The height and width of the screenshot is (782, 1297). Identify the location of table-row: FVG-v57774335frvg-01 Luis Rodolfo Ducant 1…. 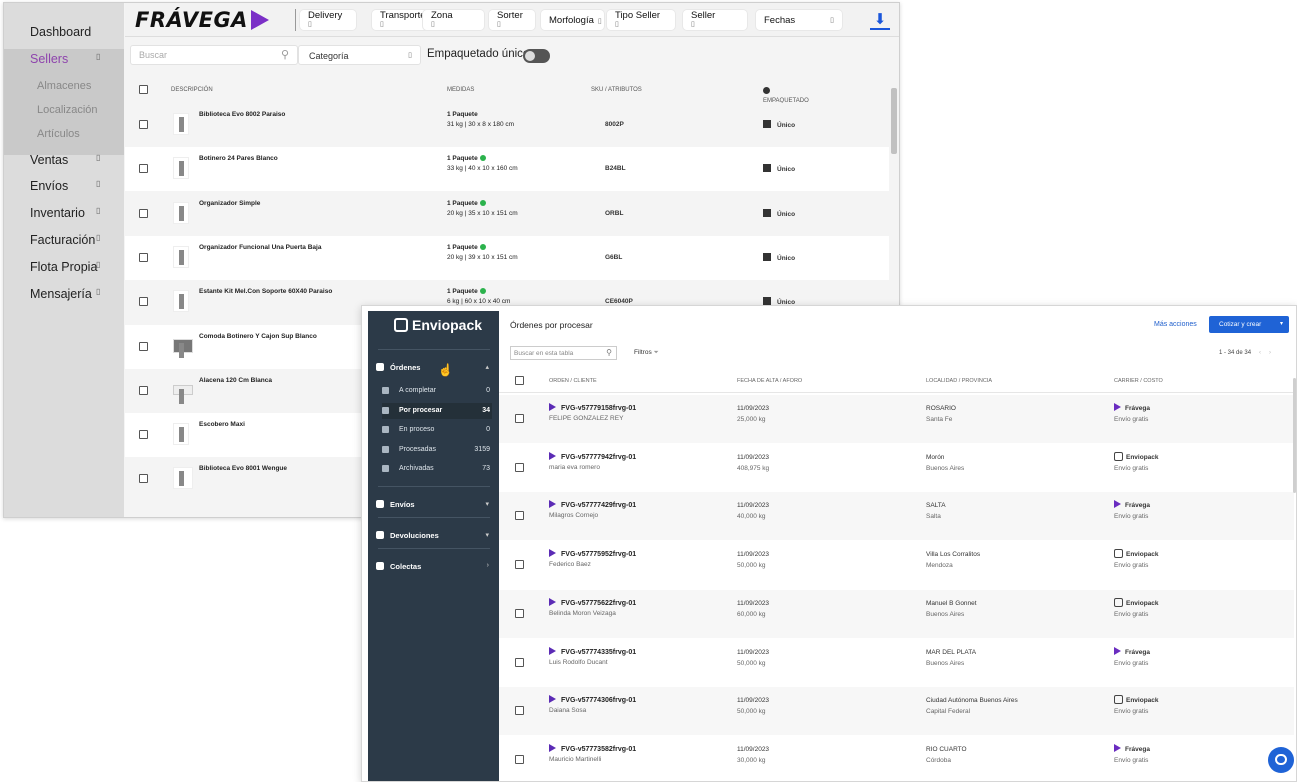
(896, 662).